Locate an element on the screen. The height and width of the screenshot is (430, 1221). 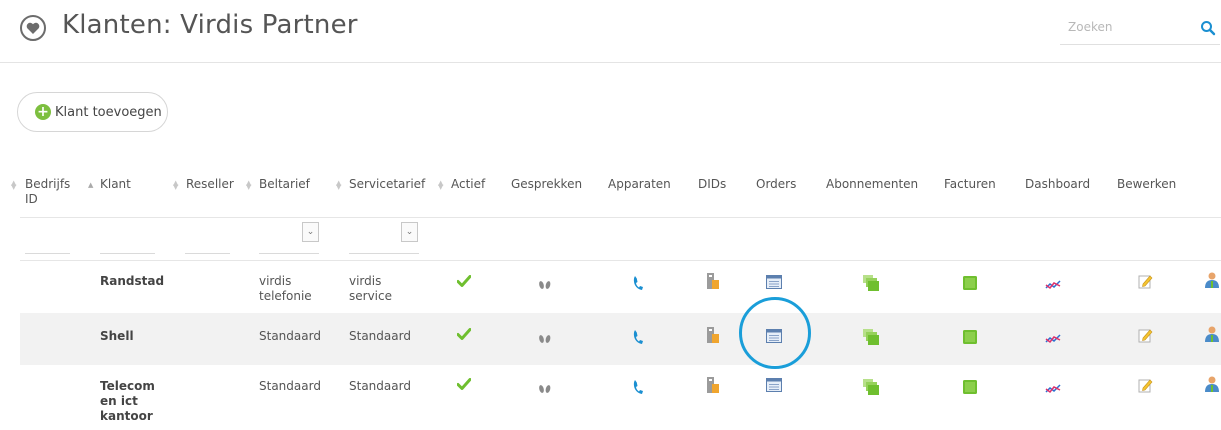
header-divider is located at coordinates (620, 217).